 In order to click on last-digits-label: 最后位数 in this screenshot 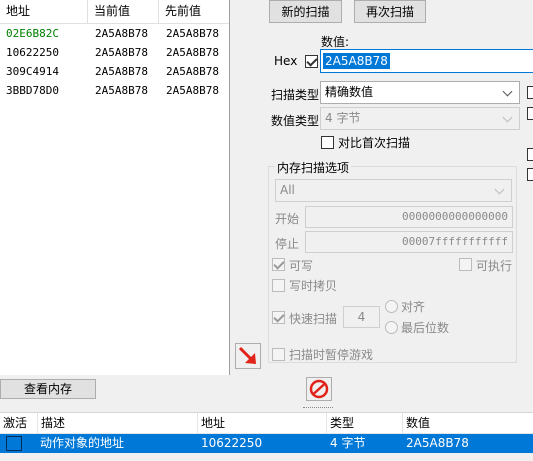, I will do `click(425, 328)`.